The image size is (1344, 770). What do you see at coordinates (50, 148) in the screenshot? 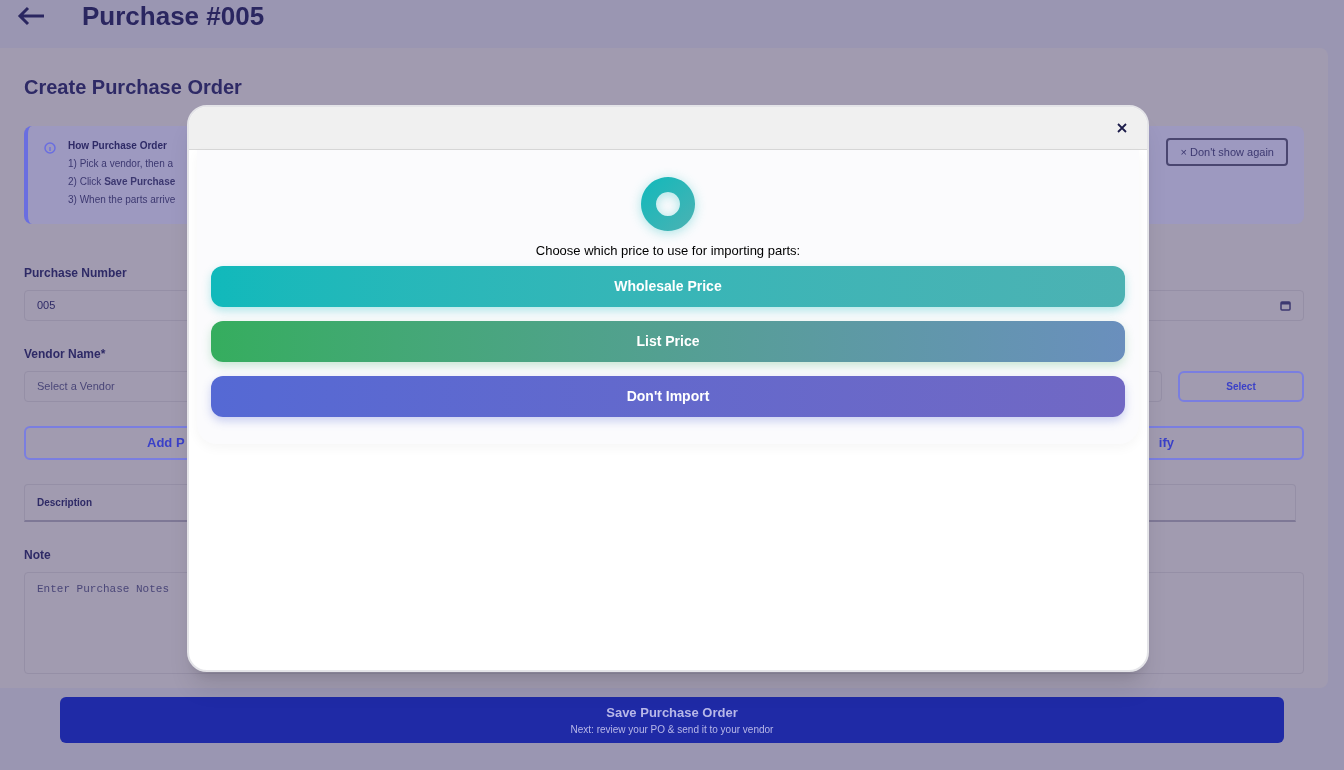
I see `info-icon` at bounding box center [50, 148].